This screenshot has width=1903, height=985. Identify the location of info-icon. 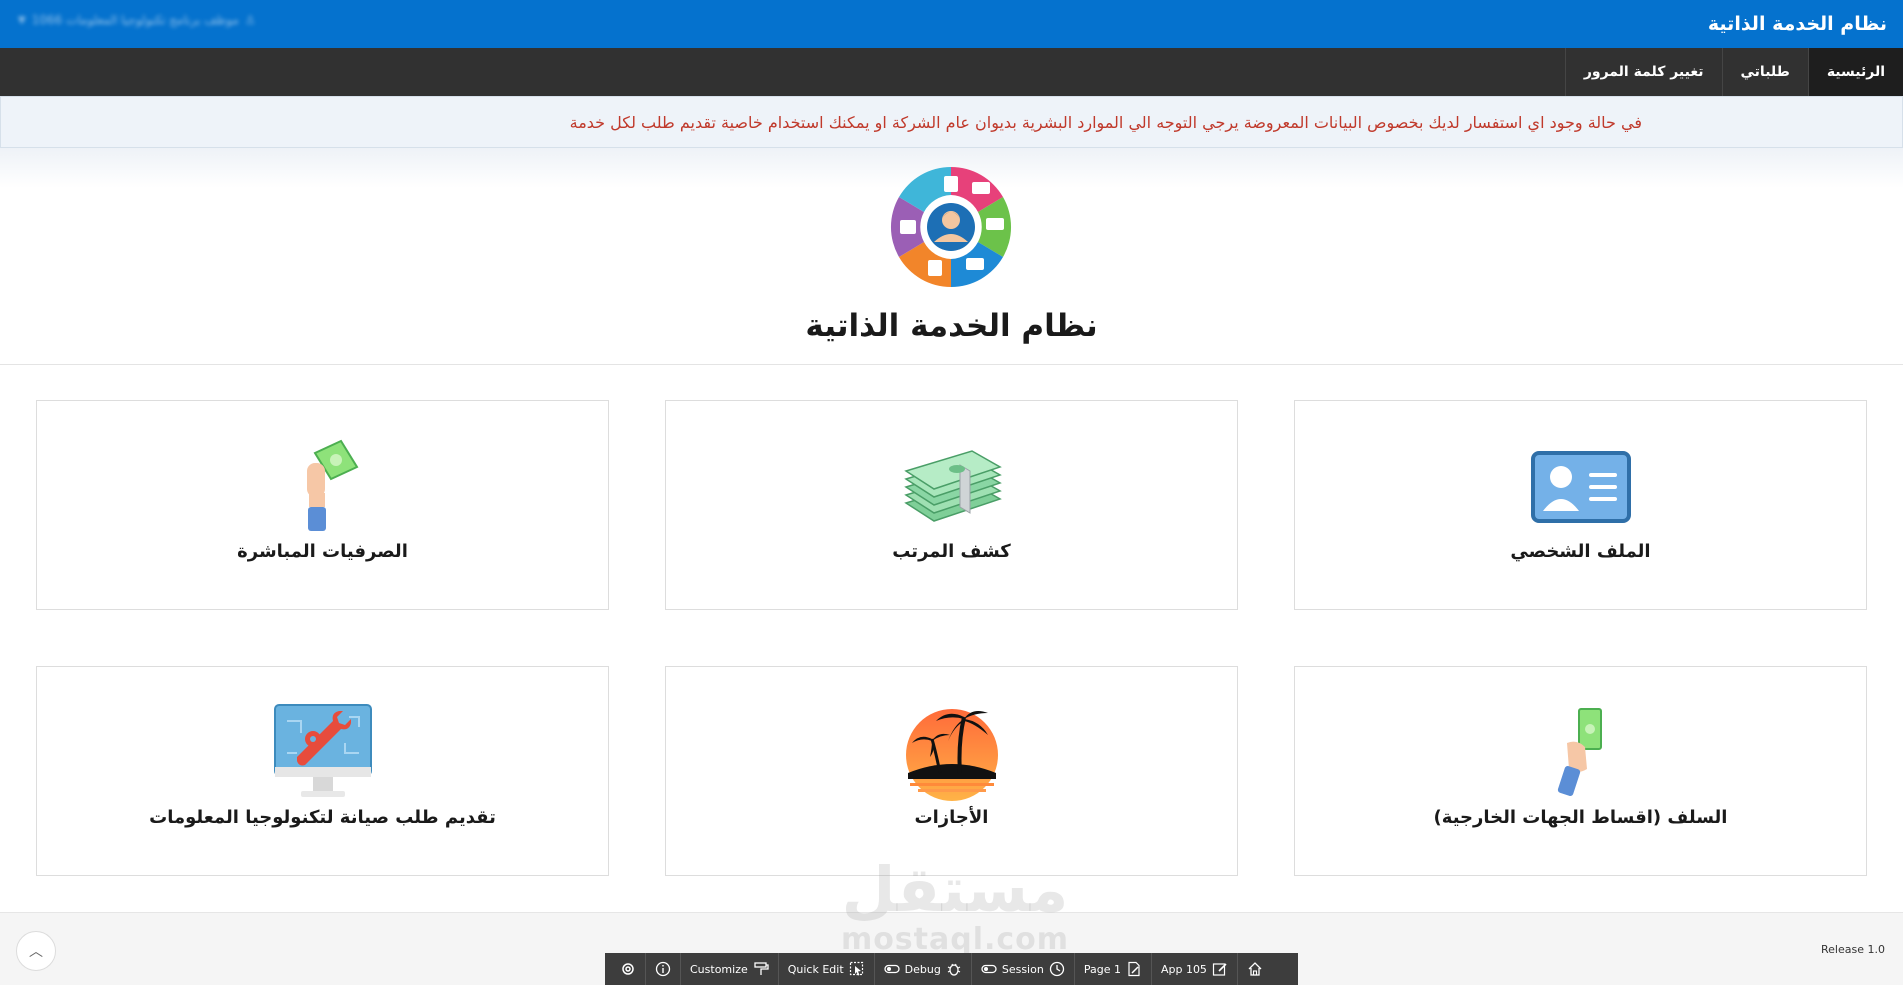
(663, 969).